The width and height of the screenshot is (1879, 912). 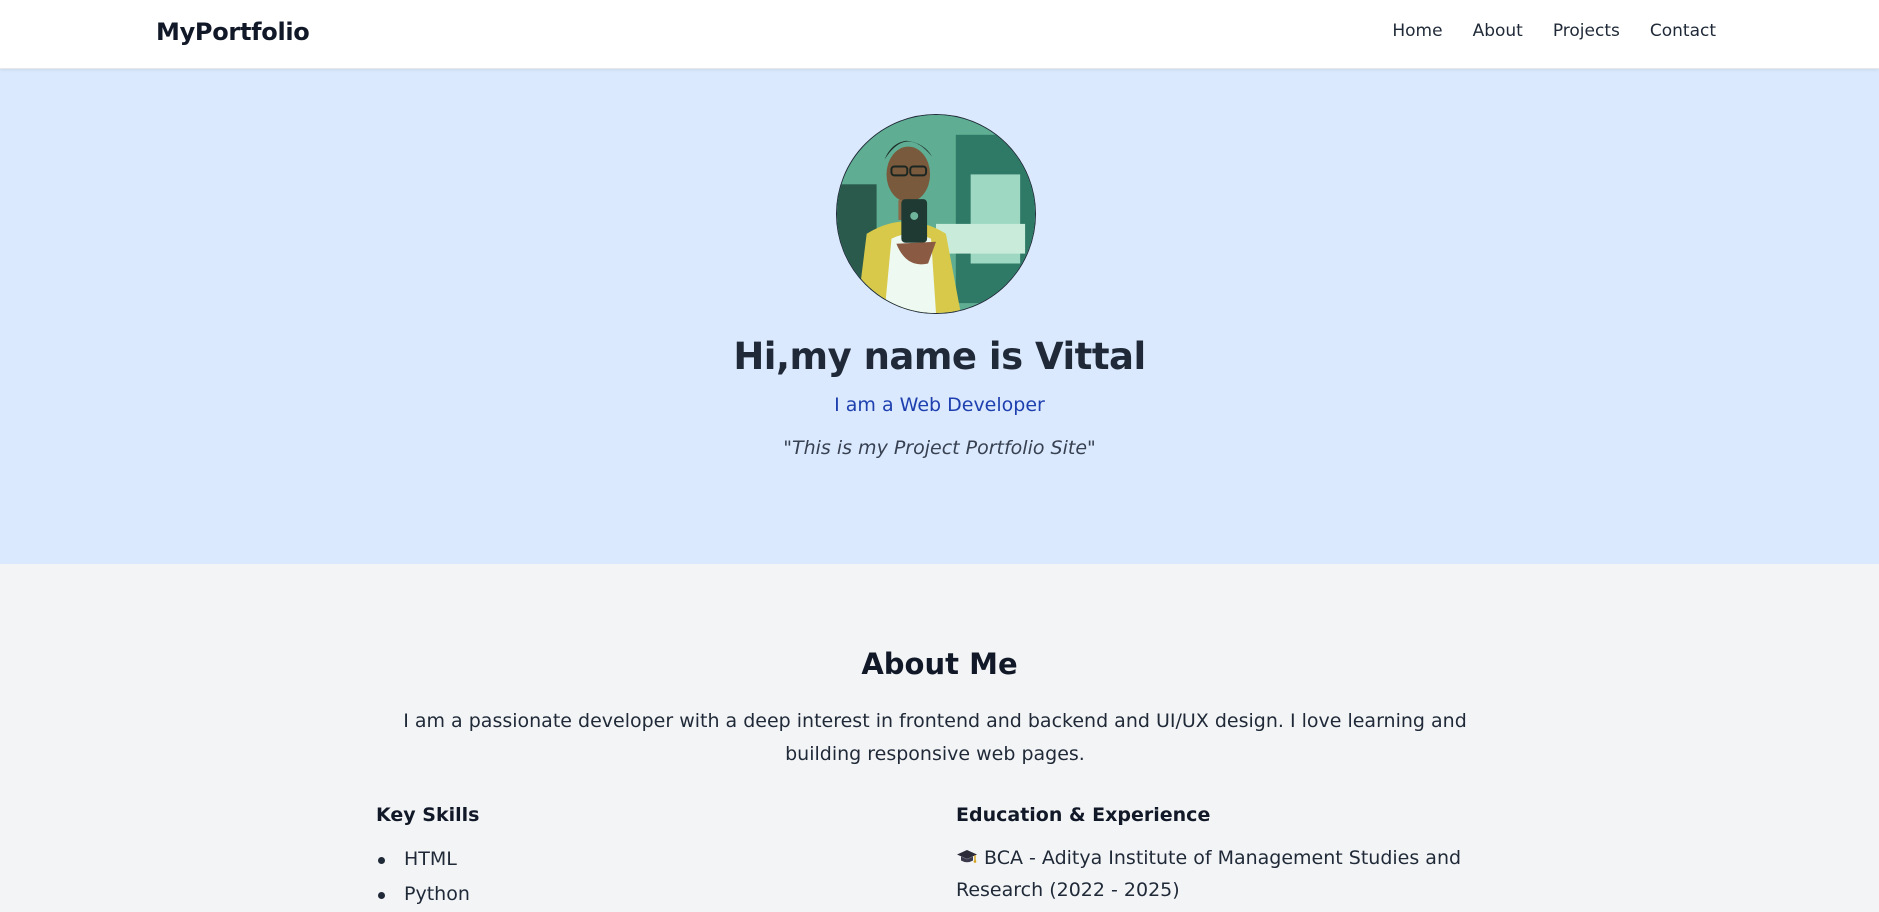 I want to click on skill-item-html: HTML, so click(x=636, y=859).